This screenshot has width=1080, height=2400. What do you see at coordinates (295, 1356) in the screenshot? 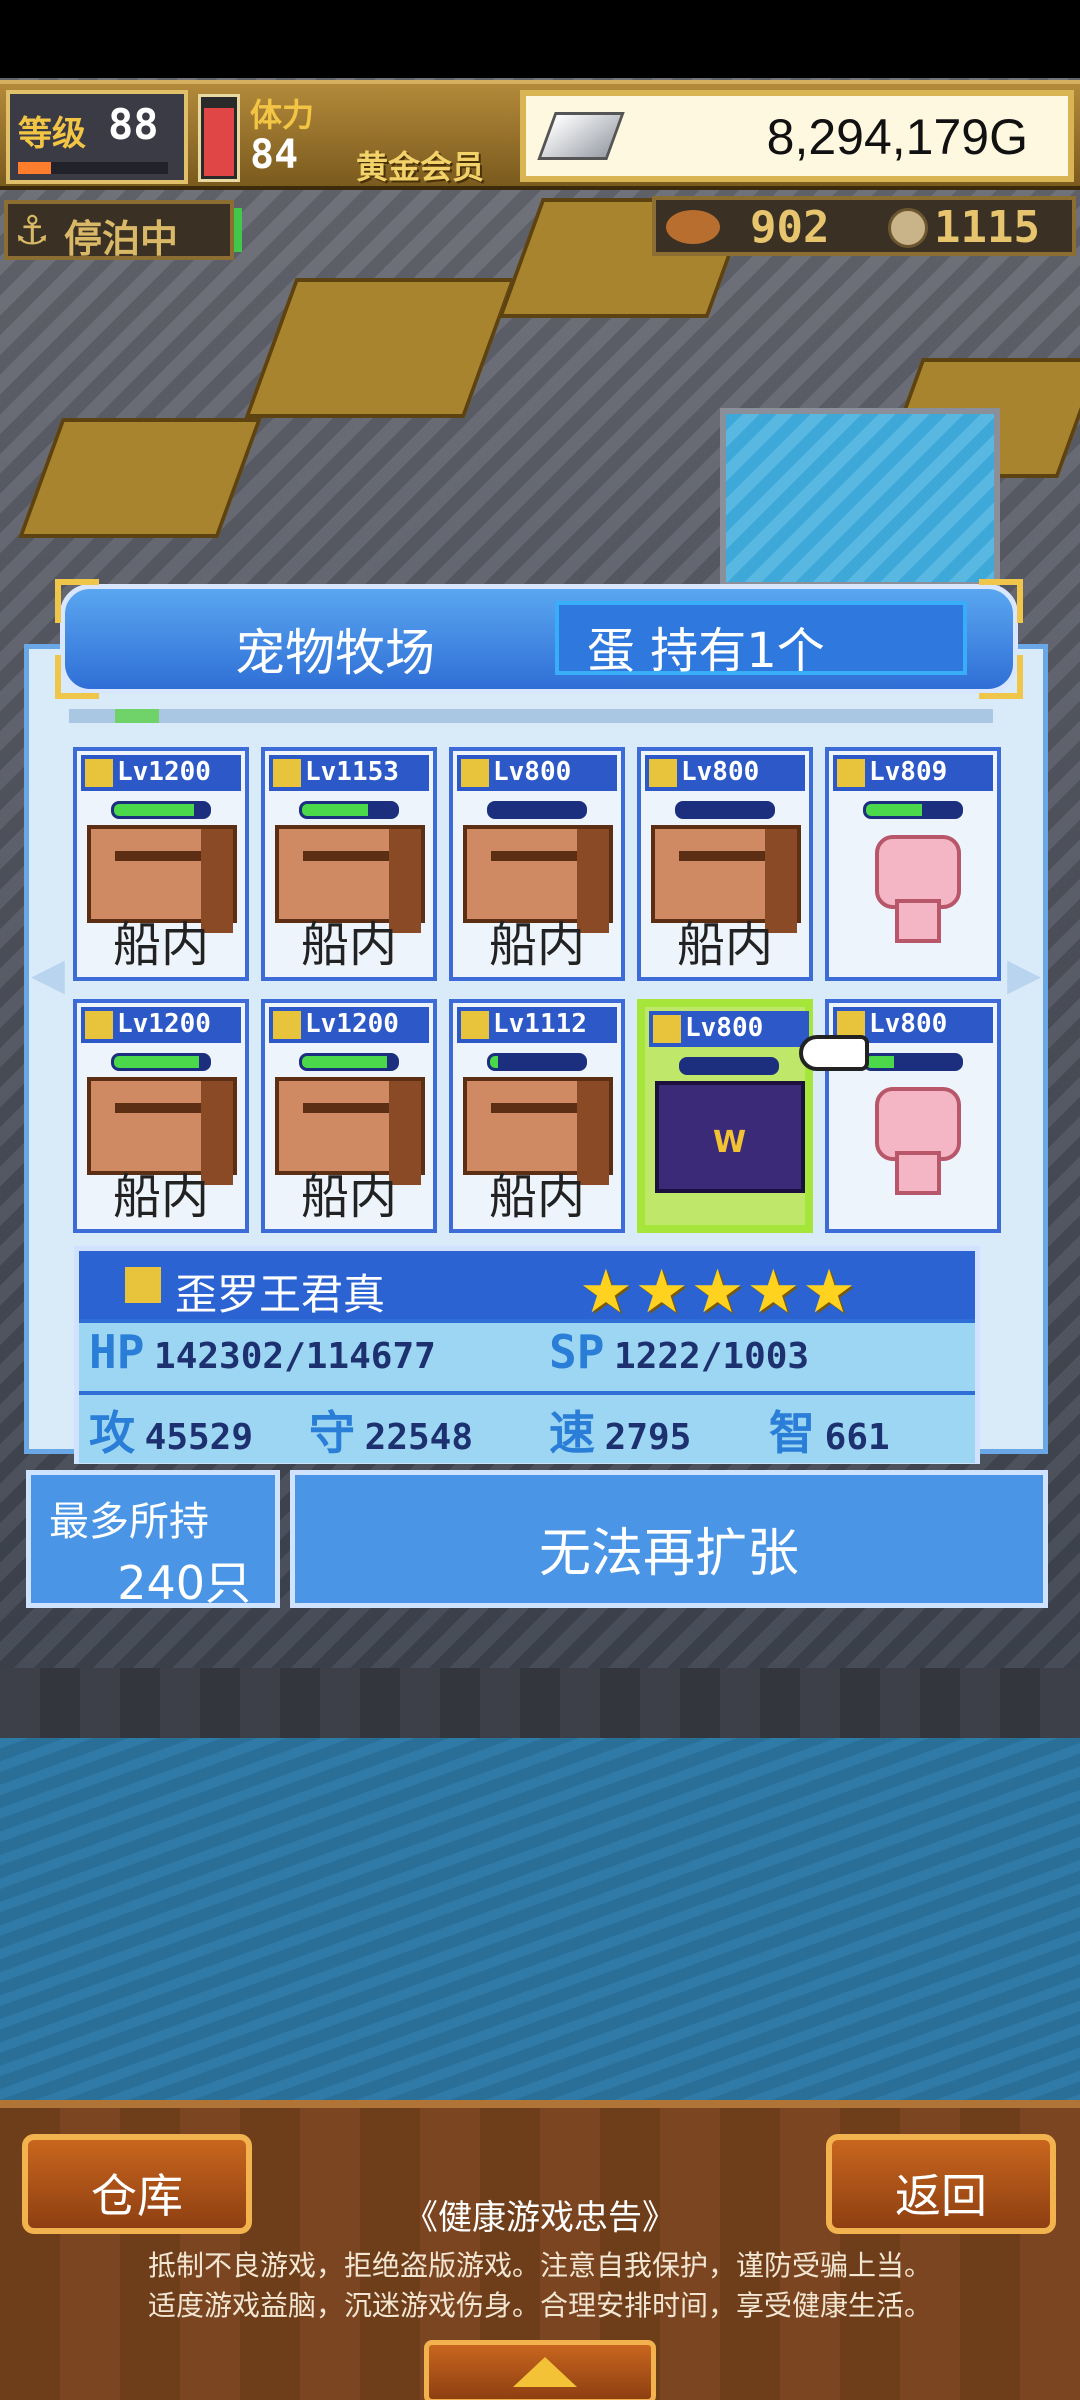
I see `hp-value: 142302/114677` at bounding box center [295, 1356].